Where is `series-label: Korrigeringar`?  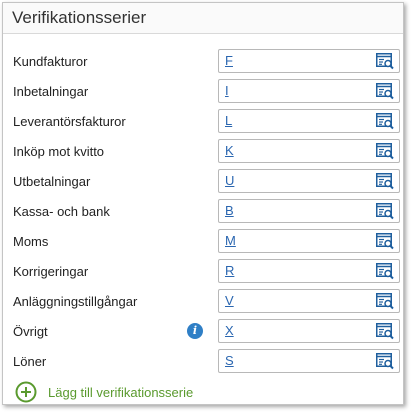 series-label: Korrigeringar is located at coordinates (51, 271).